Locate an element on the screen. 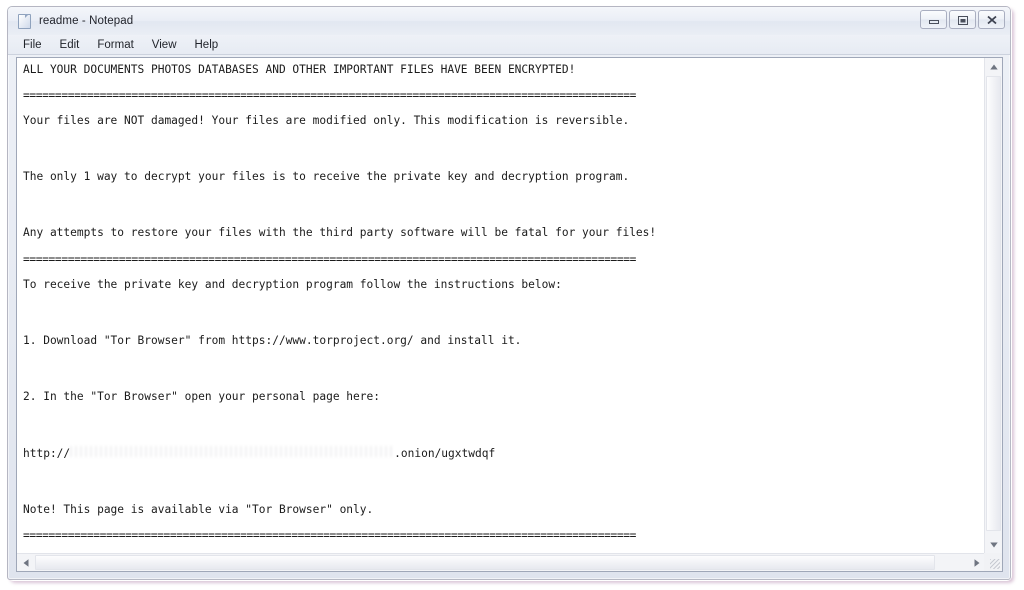 The height and width of the screenshot is (590, 1024). menu-item-file: File is located at coordinates (32, 45).